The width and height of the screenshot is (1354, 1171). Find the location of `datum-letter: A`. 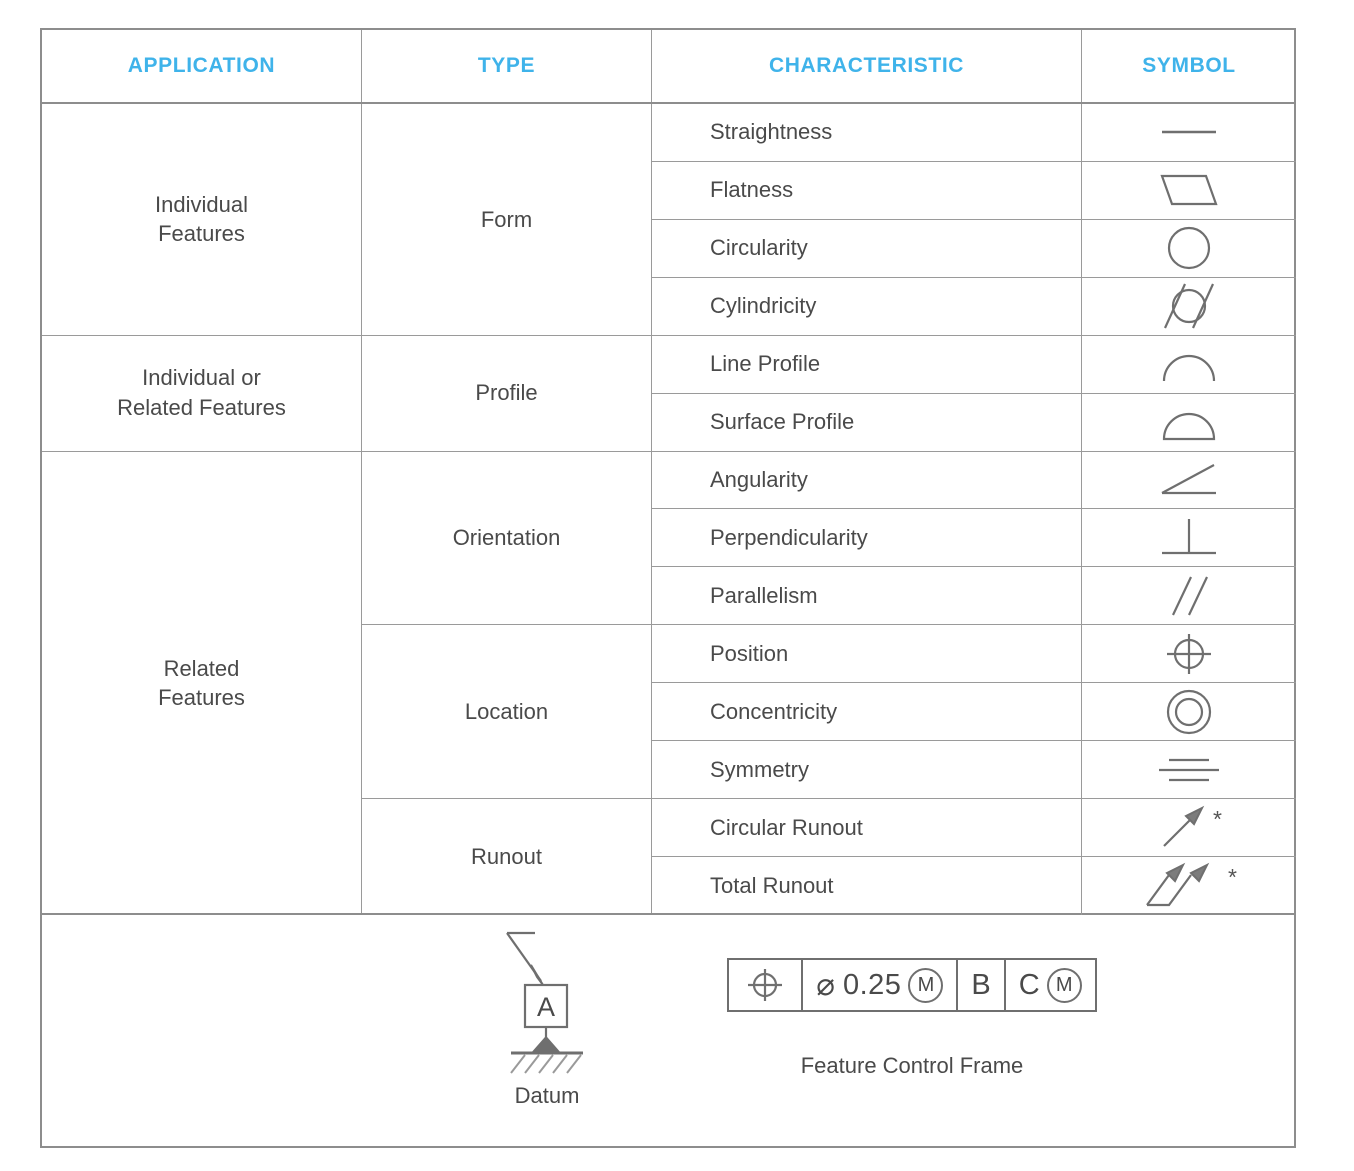

datum-letter: A is located at coordinates (546, 1007).